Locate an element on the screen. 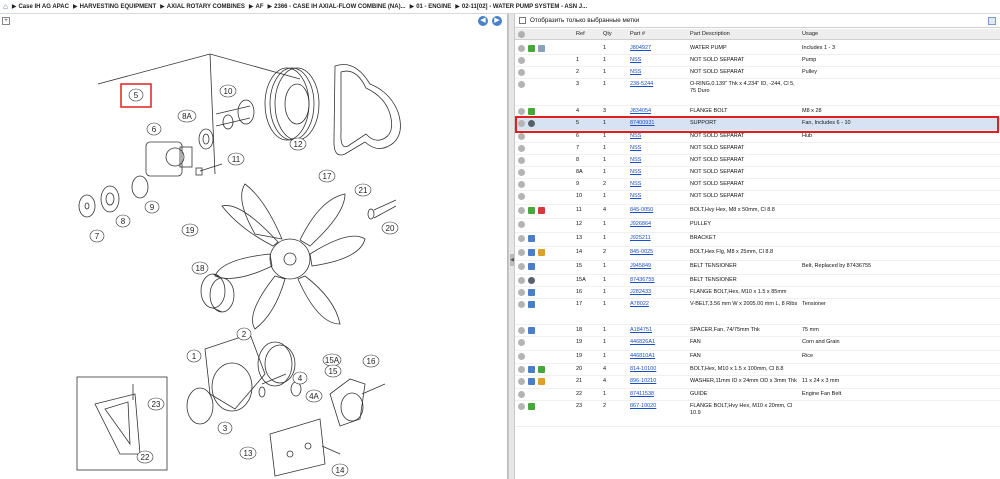  column-description: Part Description is located at coordinates (710, 34).